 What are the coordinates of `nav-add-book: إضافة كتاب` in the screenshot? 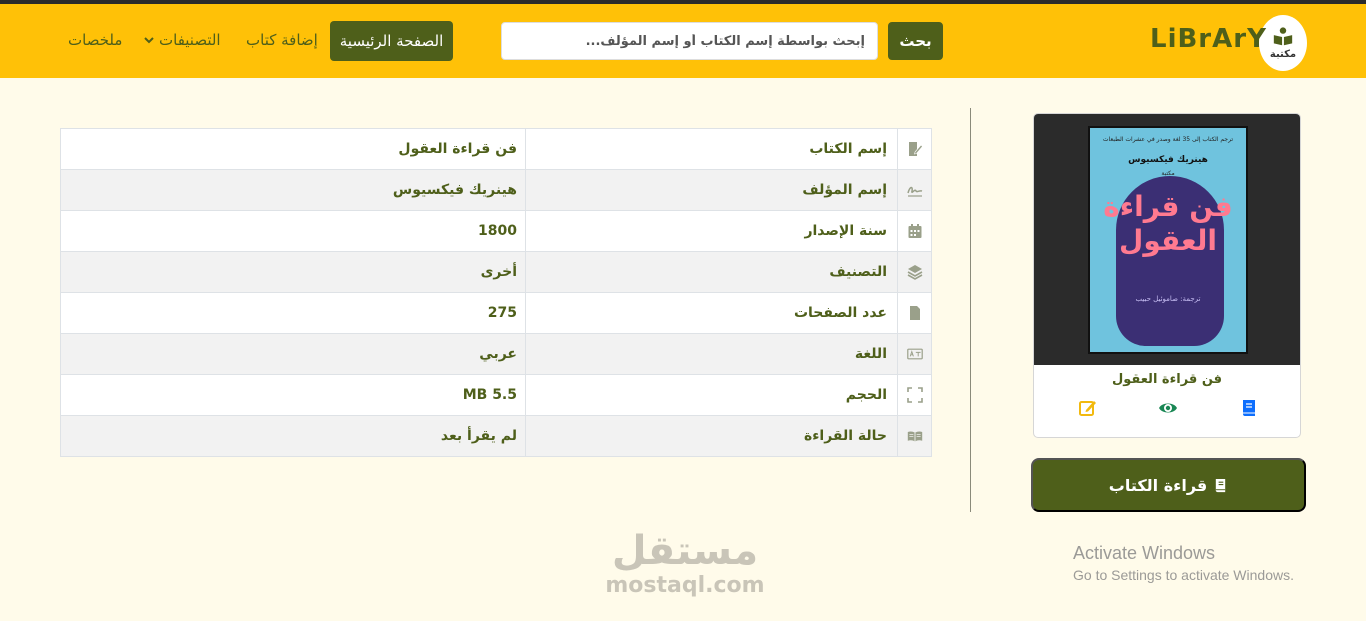 It's located at (282, 40).